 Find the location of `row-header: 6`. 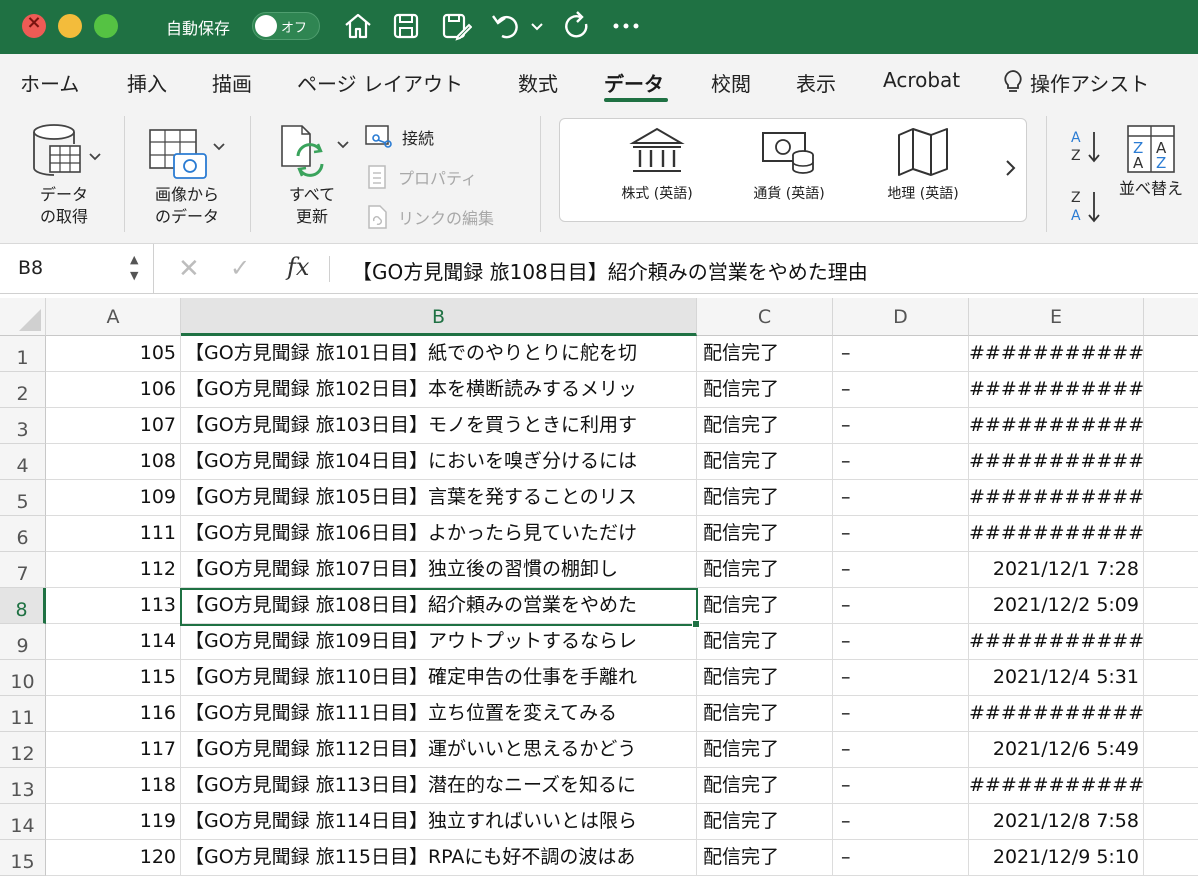

row-header: 6 is located at coordinates (23, 534).